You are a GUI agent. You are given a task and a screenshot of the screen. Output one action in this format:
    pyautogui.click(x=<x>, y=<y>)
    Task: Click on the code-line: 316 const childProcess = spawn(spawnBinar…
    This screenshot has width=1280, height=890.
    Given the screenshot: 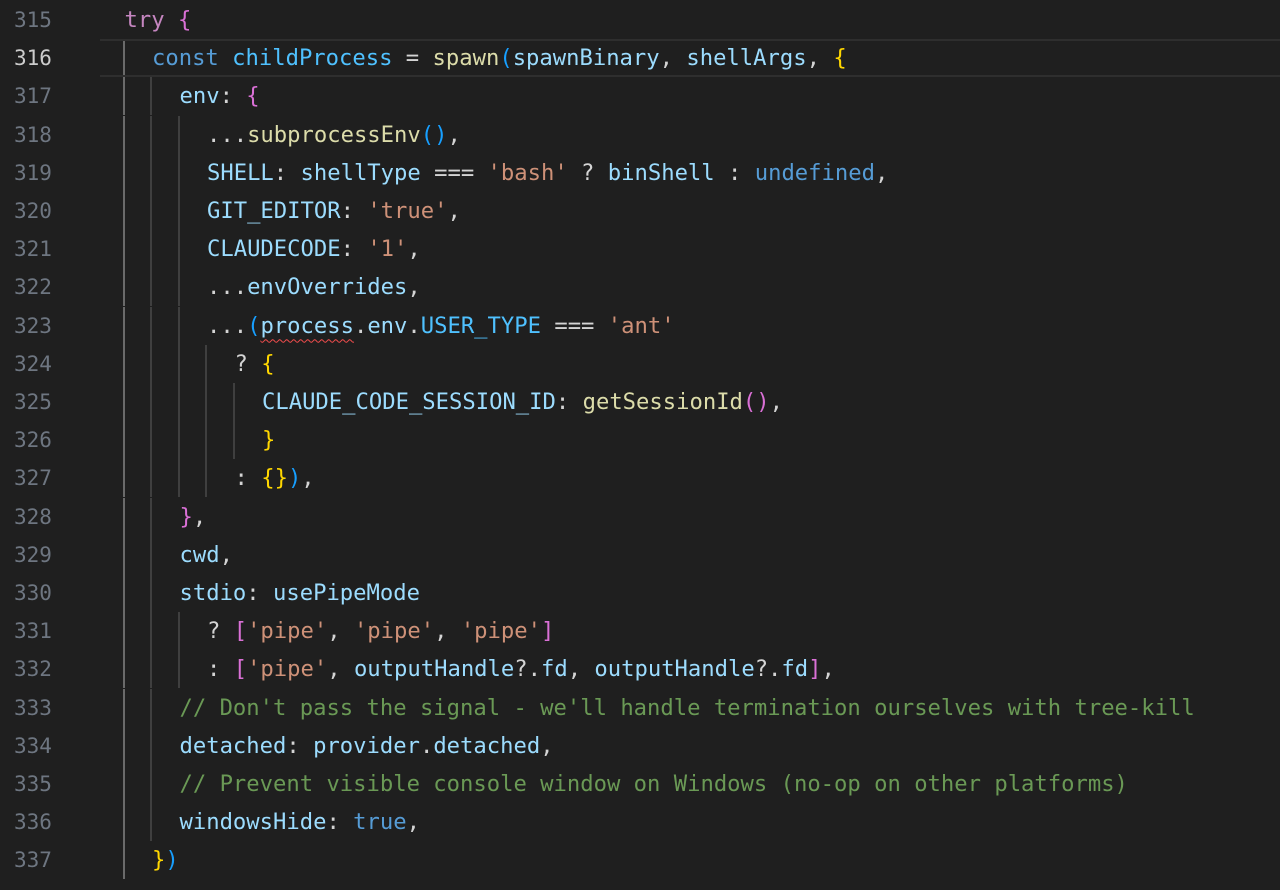 What is the action you would take?
    pyautogui.click(x=640, y=58)
    